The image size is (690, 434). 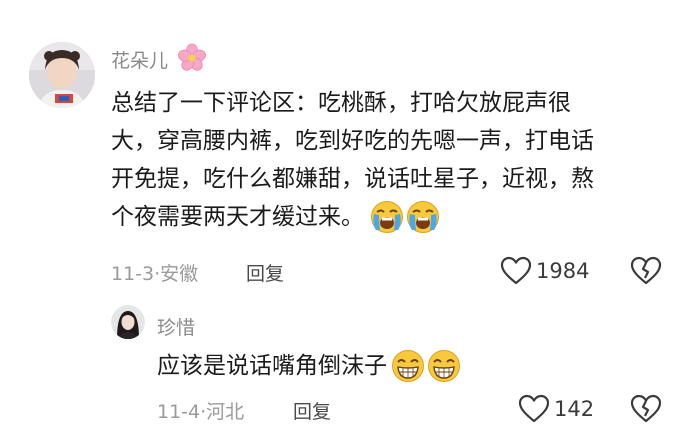 What do you see at coordinates (341, 103) in the screenshot?
I see `comment-text-line: 总结了一下评论区：吃桃酥，打哈欠放屁声很` at bounding box center [341, 103].